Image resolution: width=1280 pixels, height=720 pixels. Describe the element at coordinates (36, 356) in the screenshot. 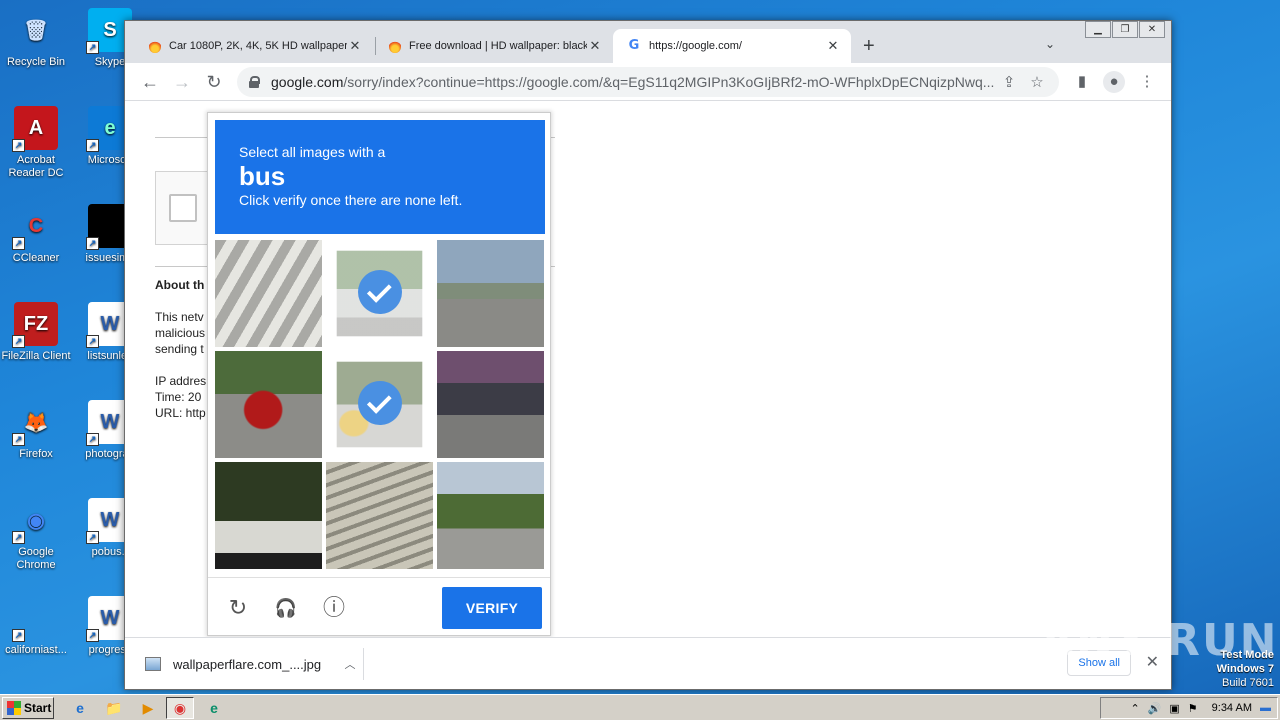

I see `desktop-icon-label: FileZilla Client` at that location.